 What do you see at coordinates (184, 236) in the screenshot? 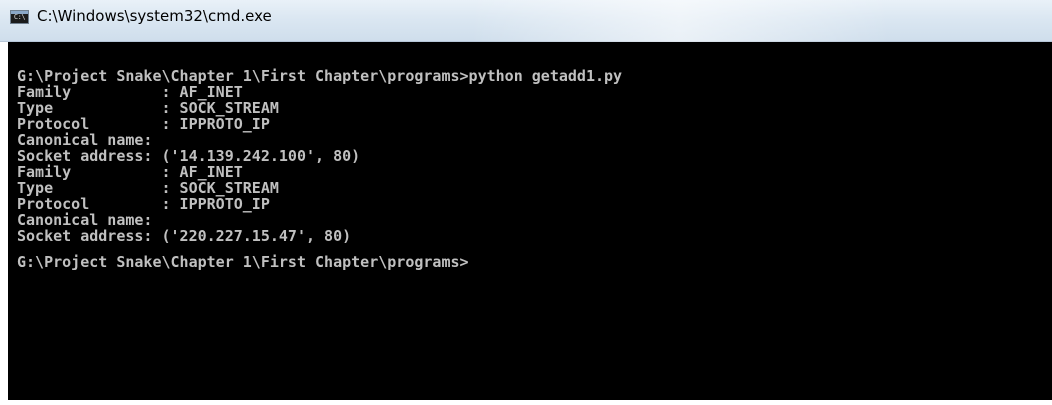
I see `console-line: Socket address: ('220.227.15.47', 80)` at bounding box center [184, 236].